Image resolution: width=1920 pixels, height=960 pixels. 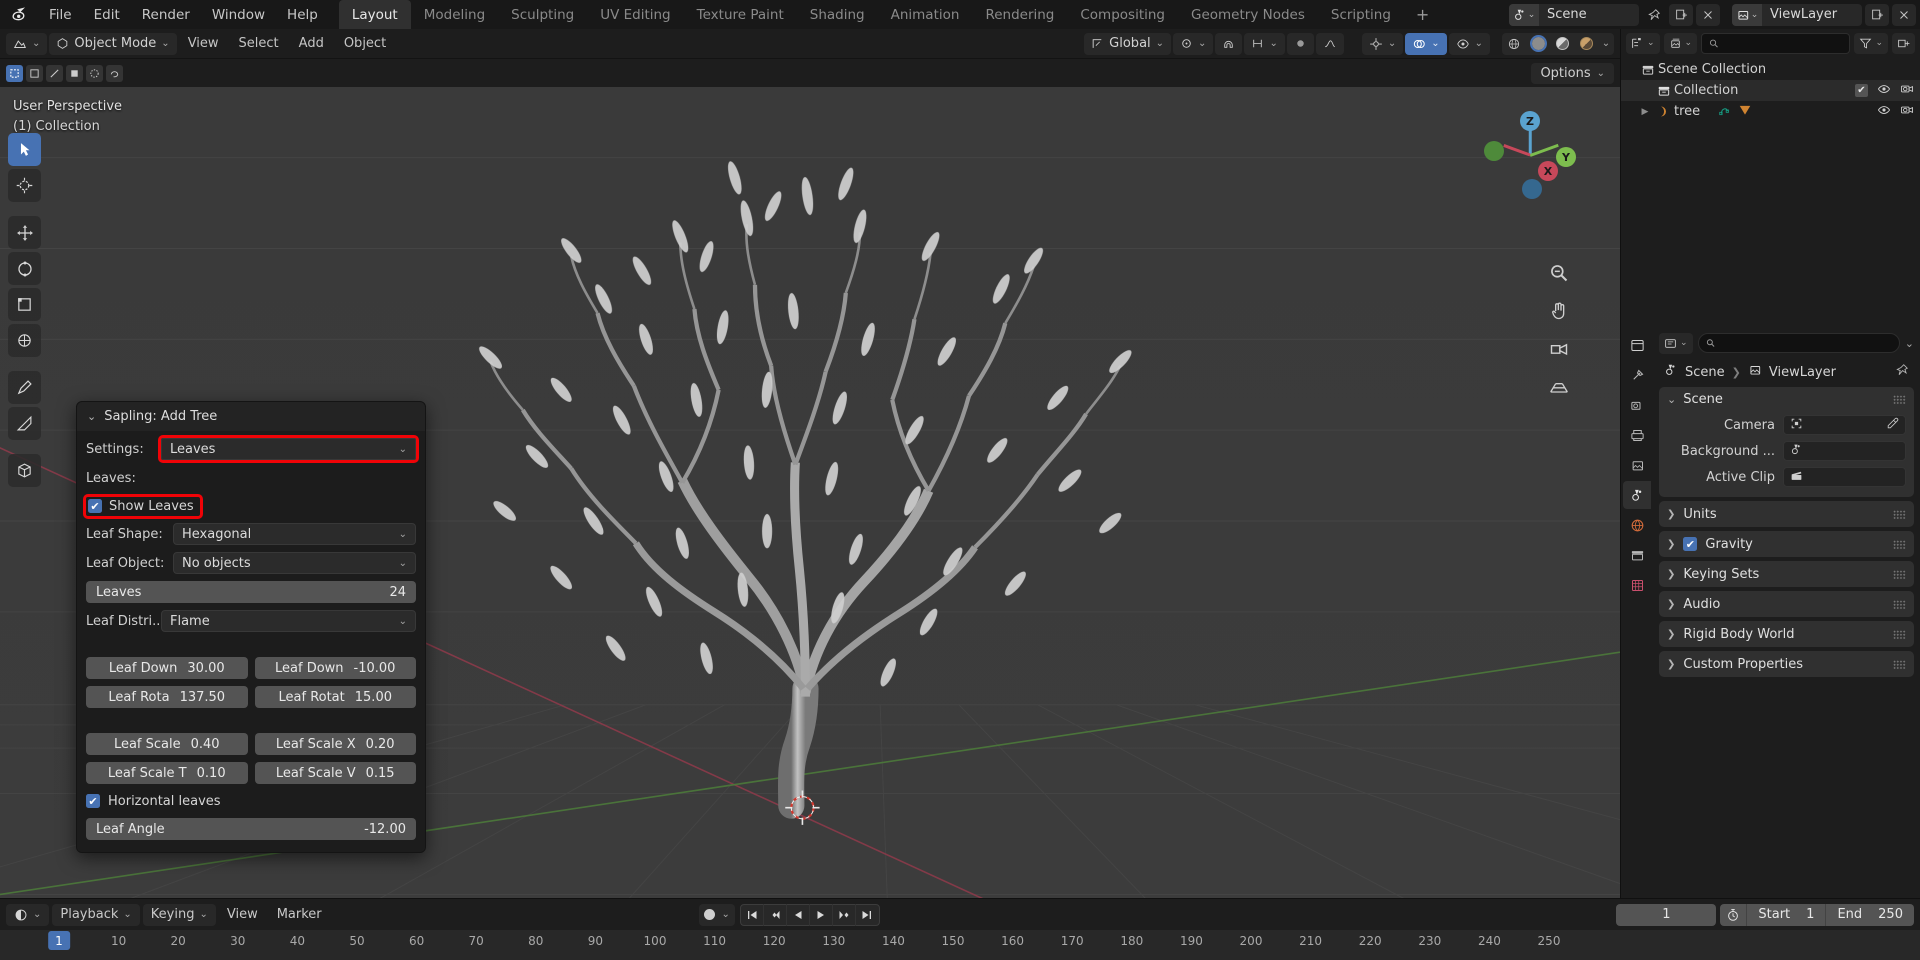 What do you see at coordinates (167, 773) in the screenshot?
I see `leaf-scale-t-field: Leaf Scale T 0.10` at bounding box center [167, 773].